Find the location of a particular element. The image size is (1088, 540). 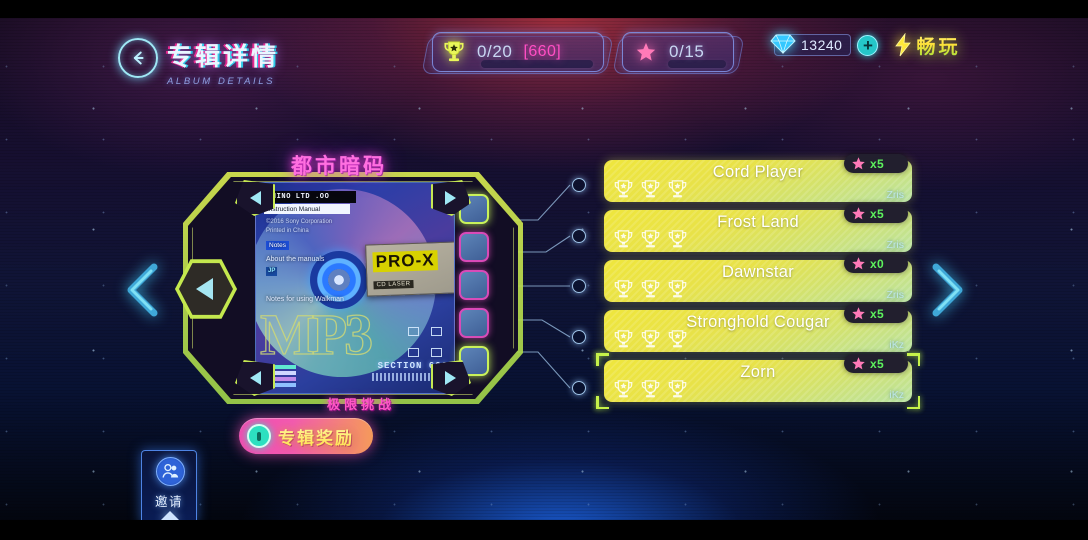

song-row: Dawnstar x0 Zris is located at coordinates (758, 278).